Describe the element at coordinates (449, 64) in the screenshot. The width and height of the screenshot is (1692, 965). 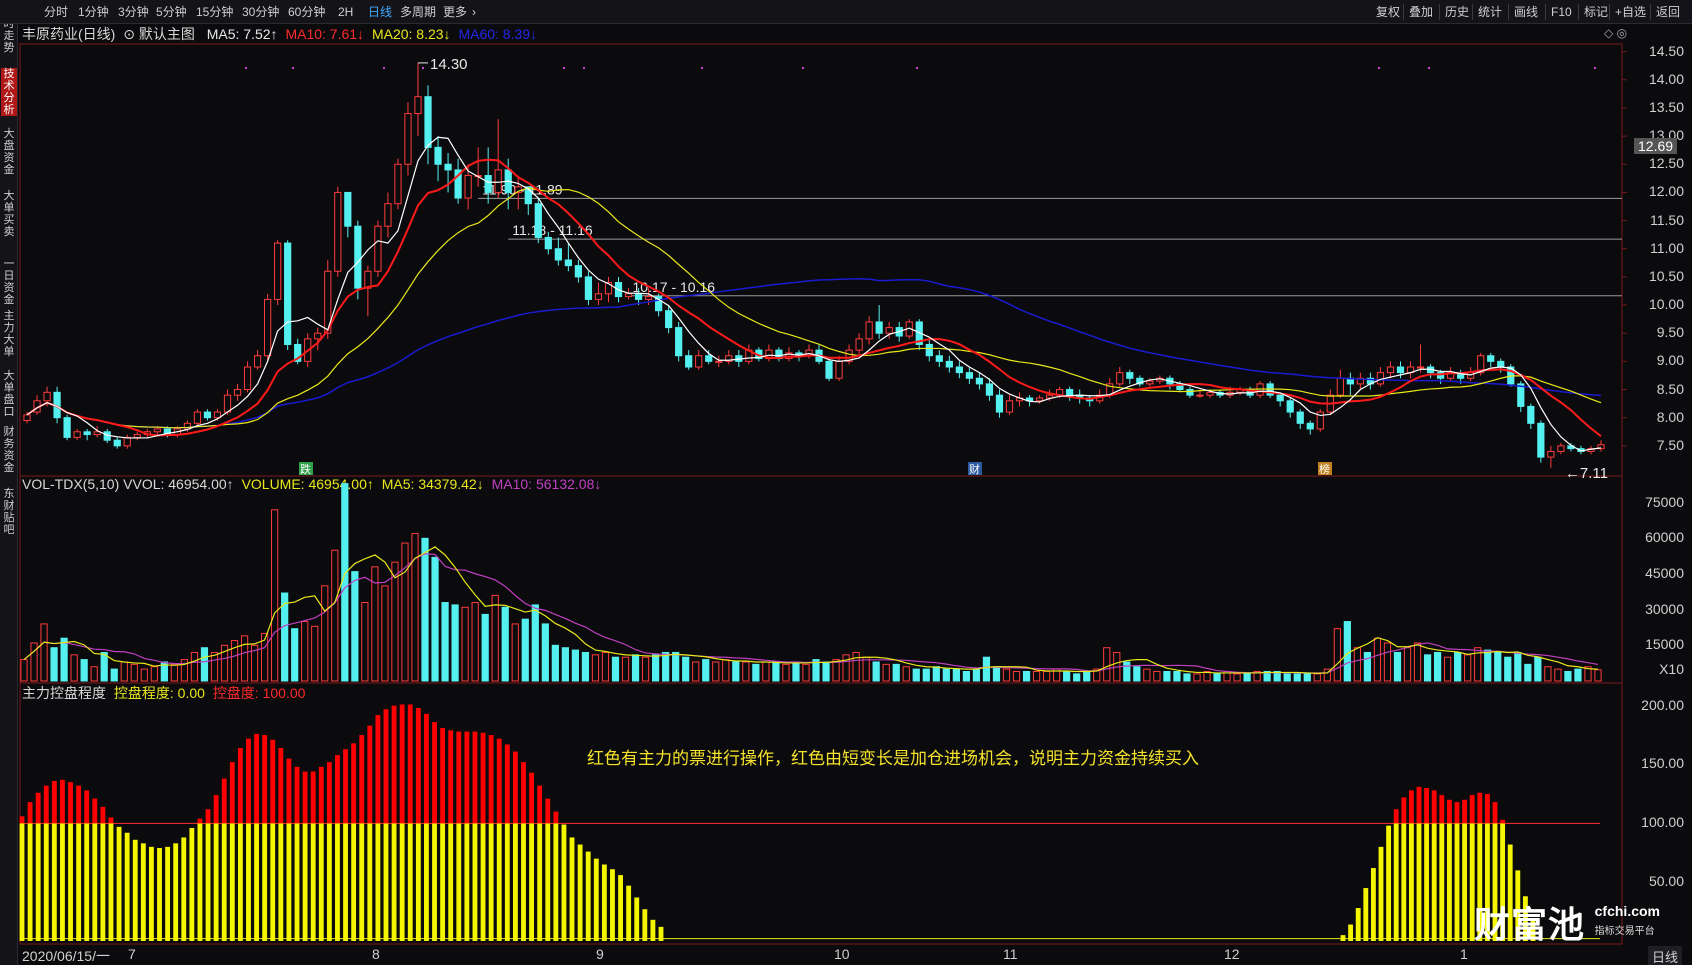
I see `high-price-label: 14.30` at that location.